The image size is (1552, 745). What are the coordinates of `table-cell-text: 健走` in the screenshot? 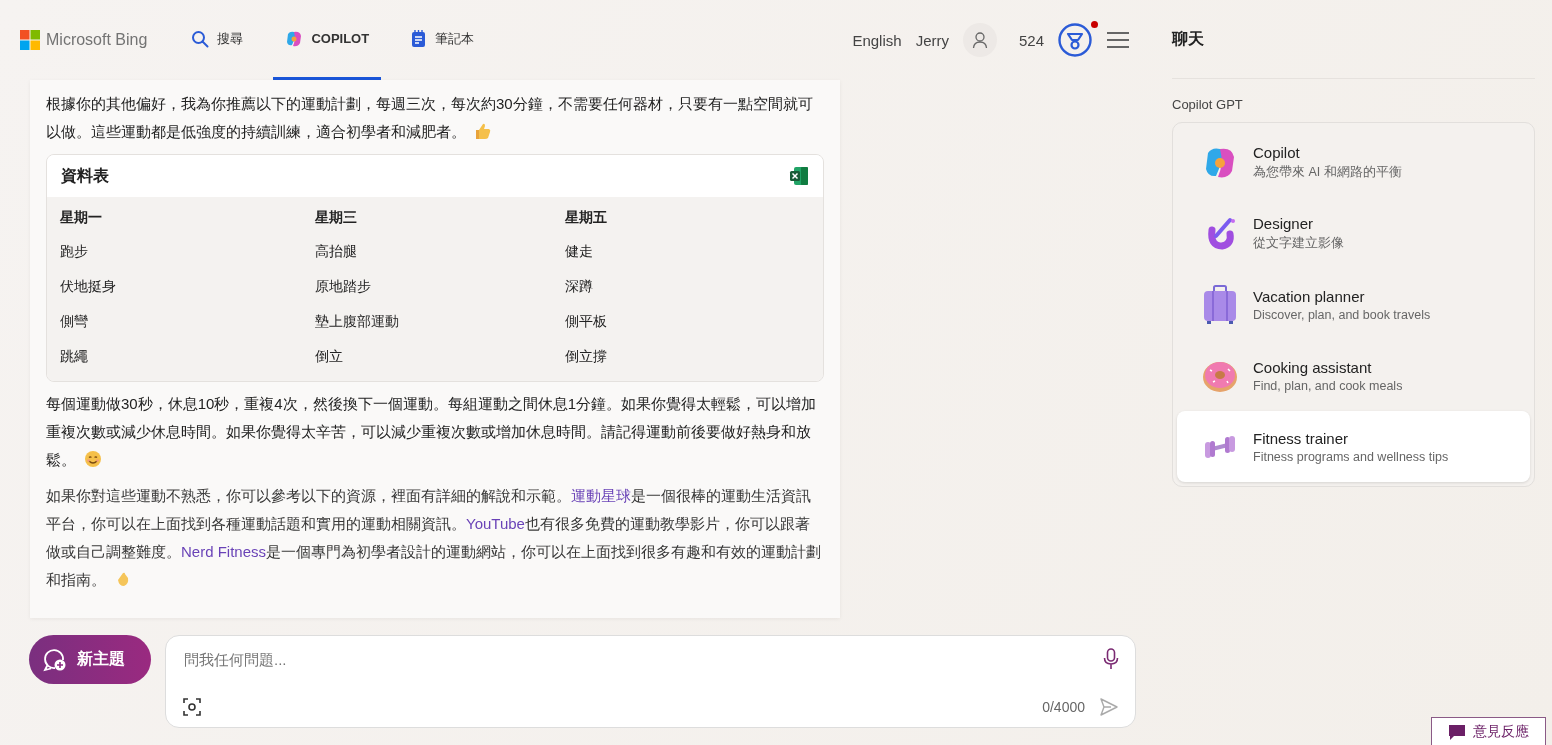 It's located at (579, 251).